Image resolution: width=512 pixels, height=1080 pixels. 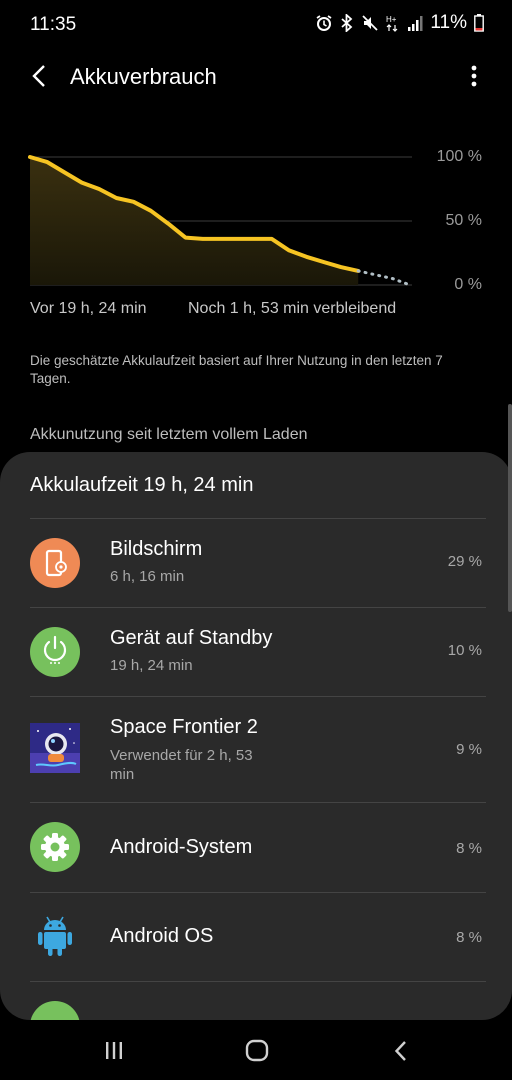 What do you see at coordinates (448, 22) in the screenshot?
I see `battery-percent: 11%` at bounding box center [448, 22].